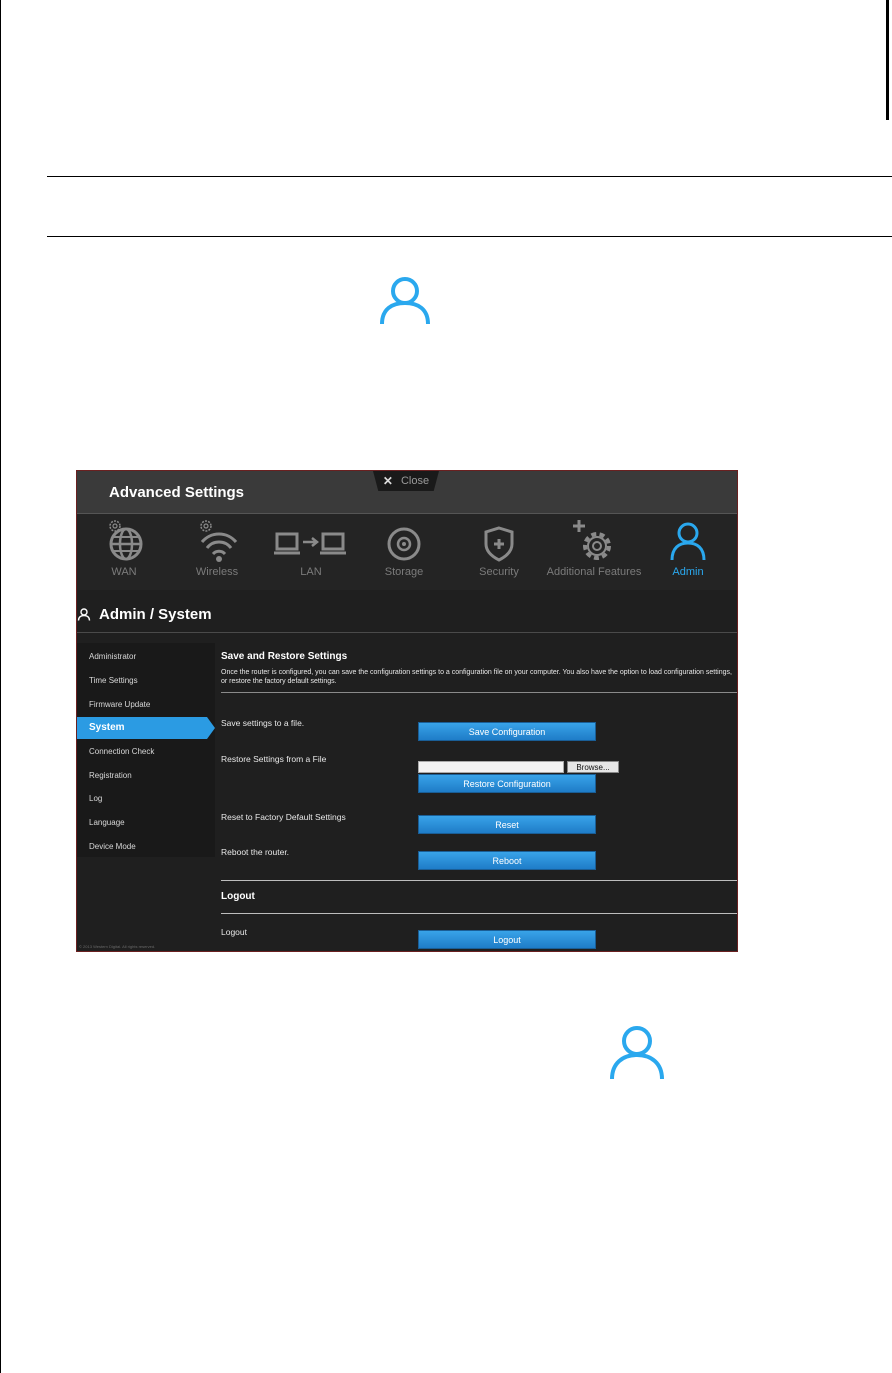 The width and height of the screenshot is (892, 1373). Describe the element at coordinates (155, 614) in the screenshot. I see `page-title: Admin / System` at that location.